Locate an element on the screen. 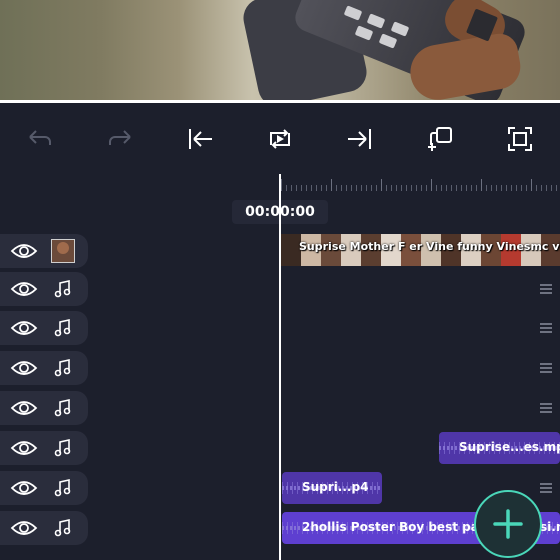 The height and width of the screenshot is (560, 560). audio-clip-label: Supri...p4 is located at coordinates (335, 487).